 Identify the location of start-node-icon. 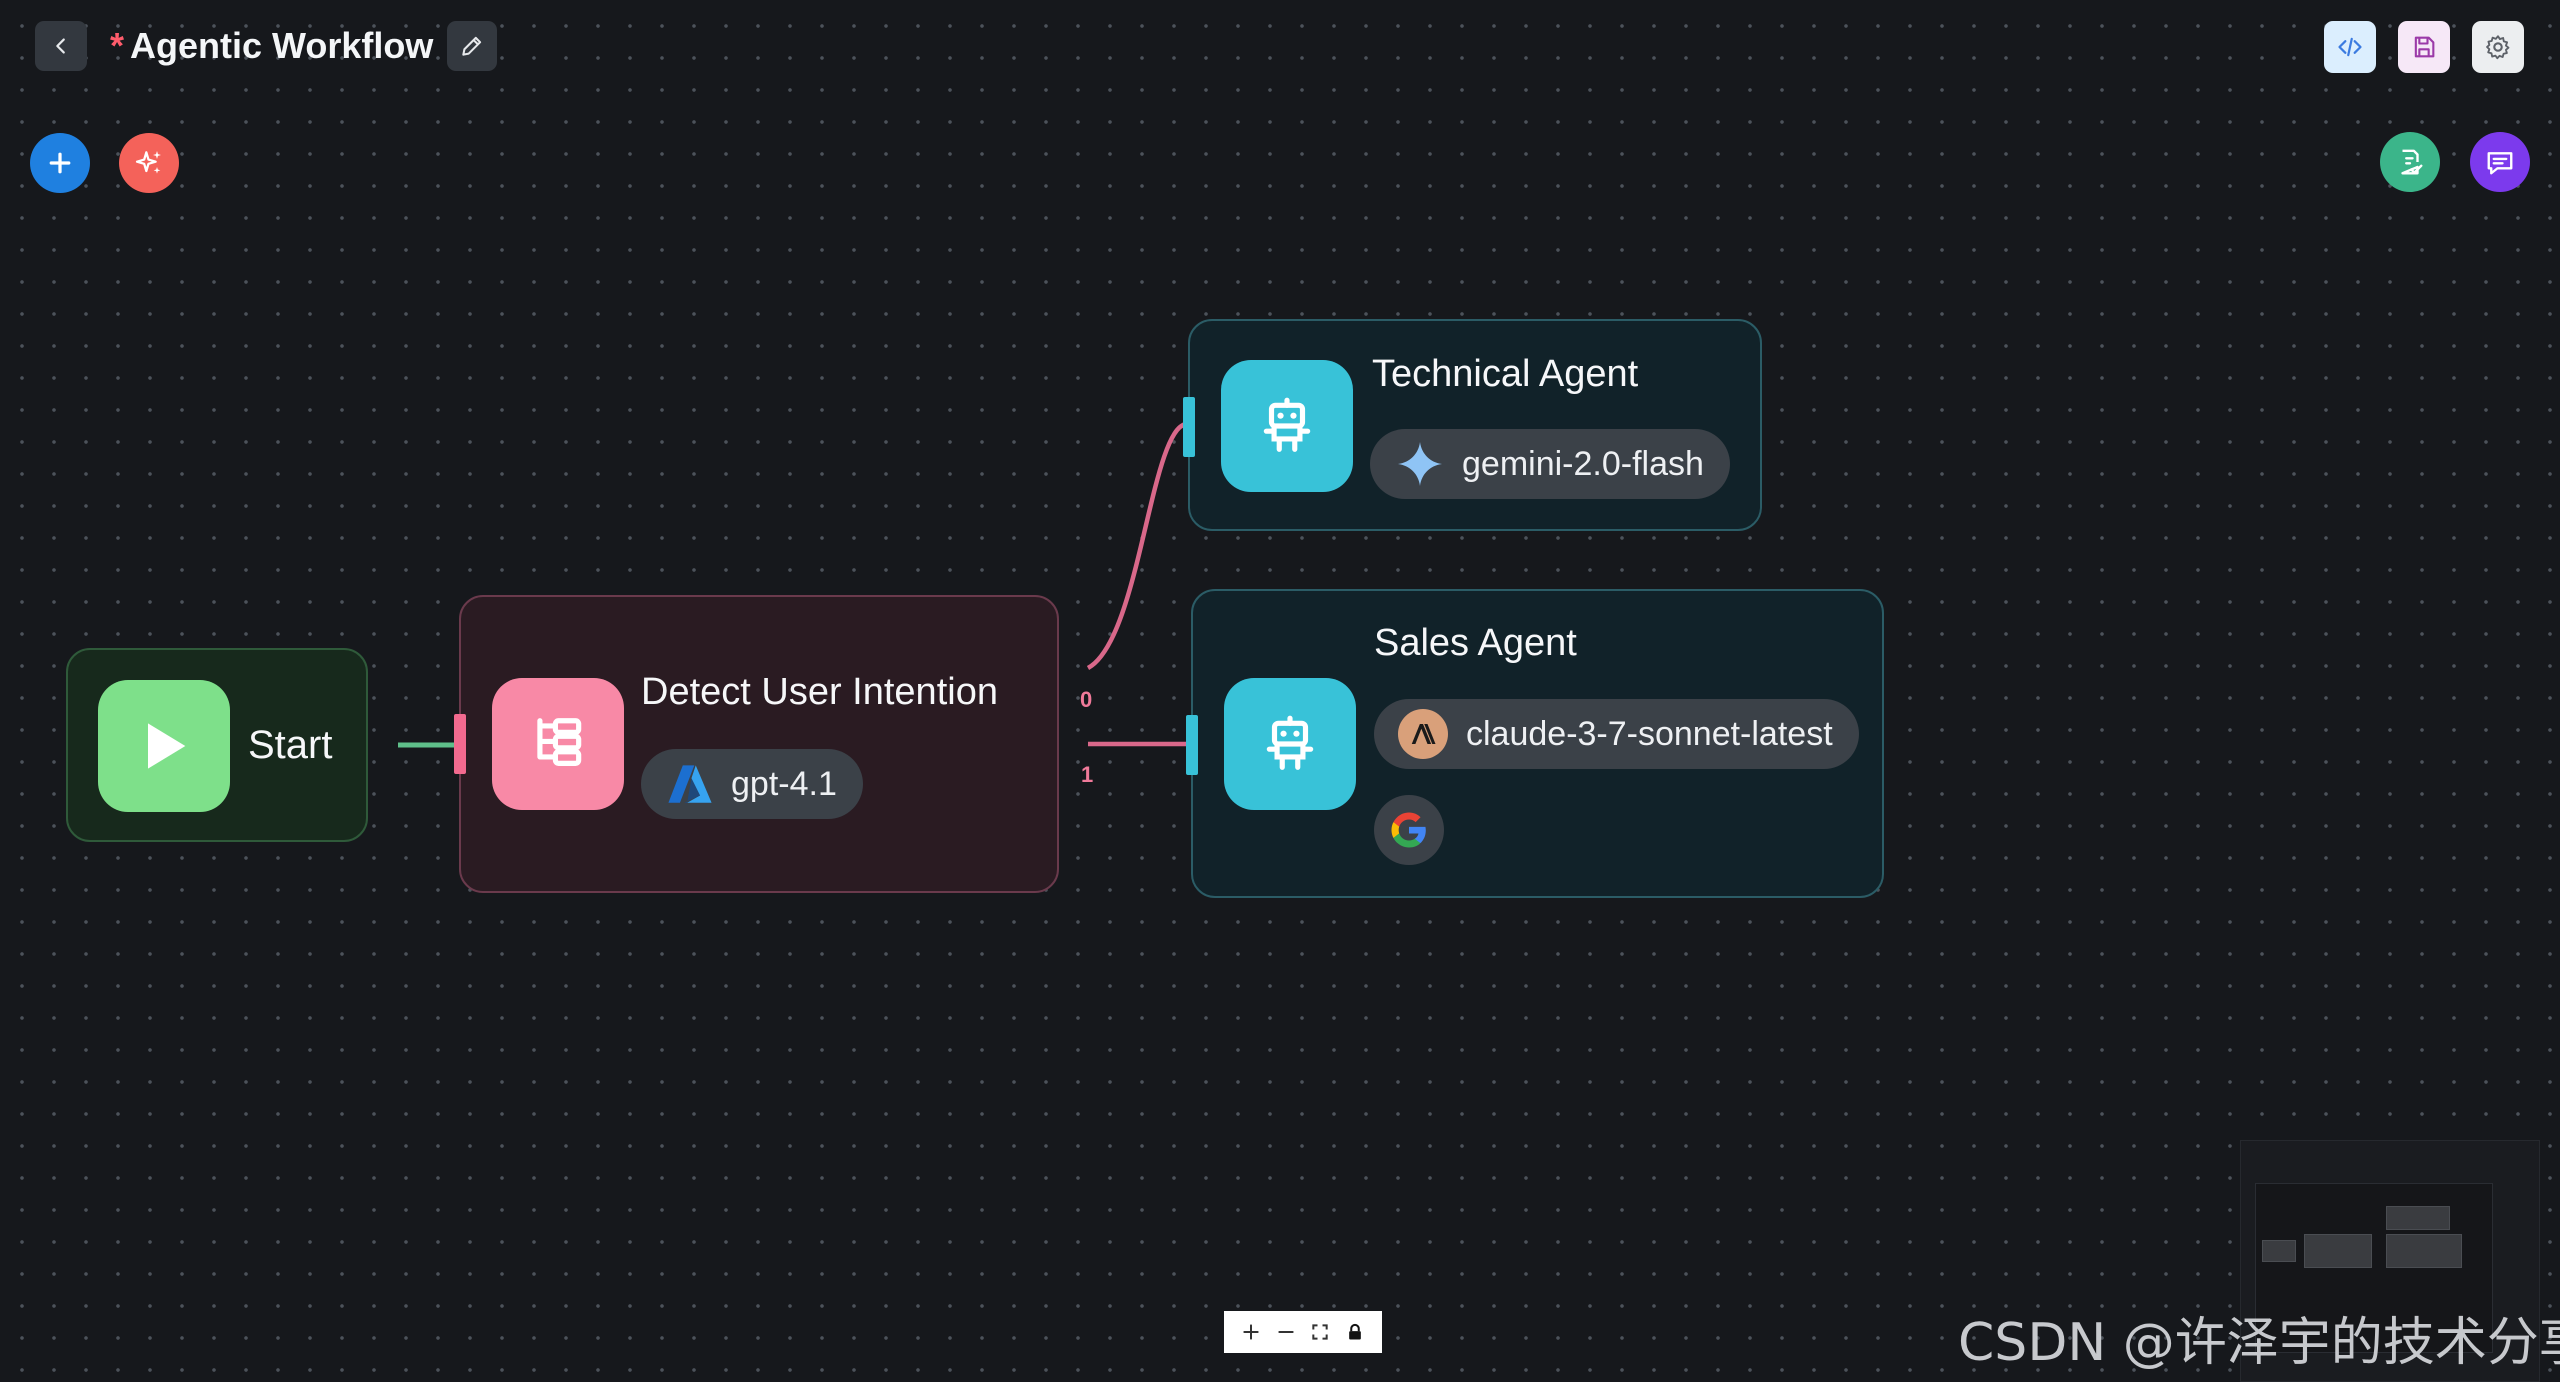
(164, 746).